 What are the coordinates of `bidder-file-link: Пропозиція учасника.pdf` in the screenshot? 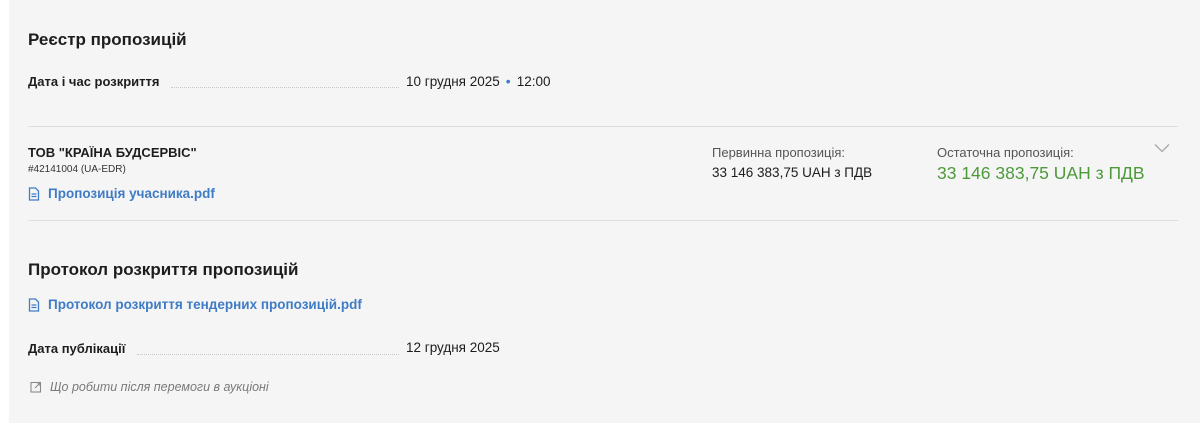 It's located at (121, 193).